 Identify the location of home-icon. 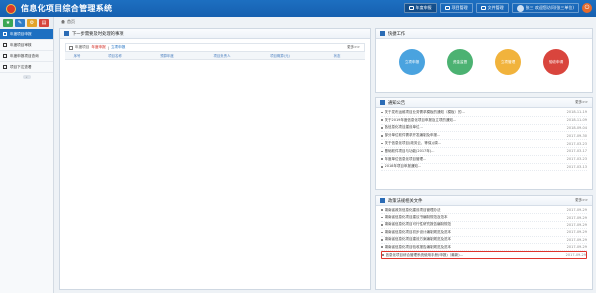
(63, 21).